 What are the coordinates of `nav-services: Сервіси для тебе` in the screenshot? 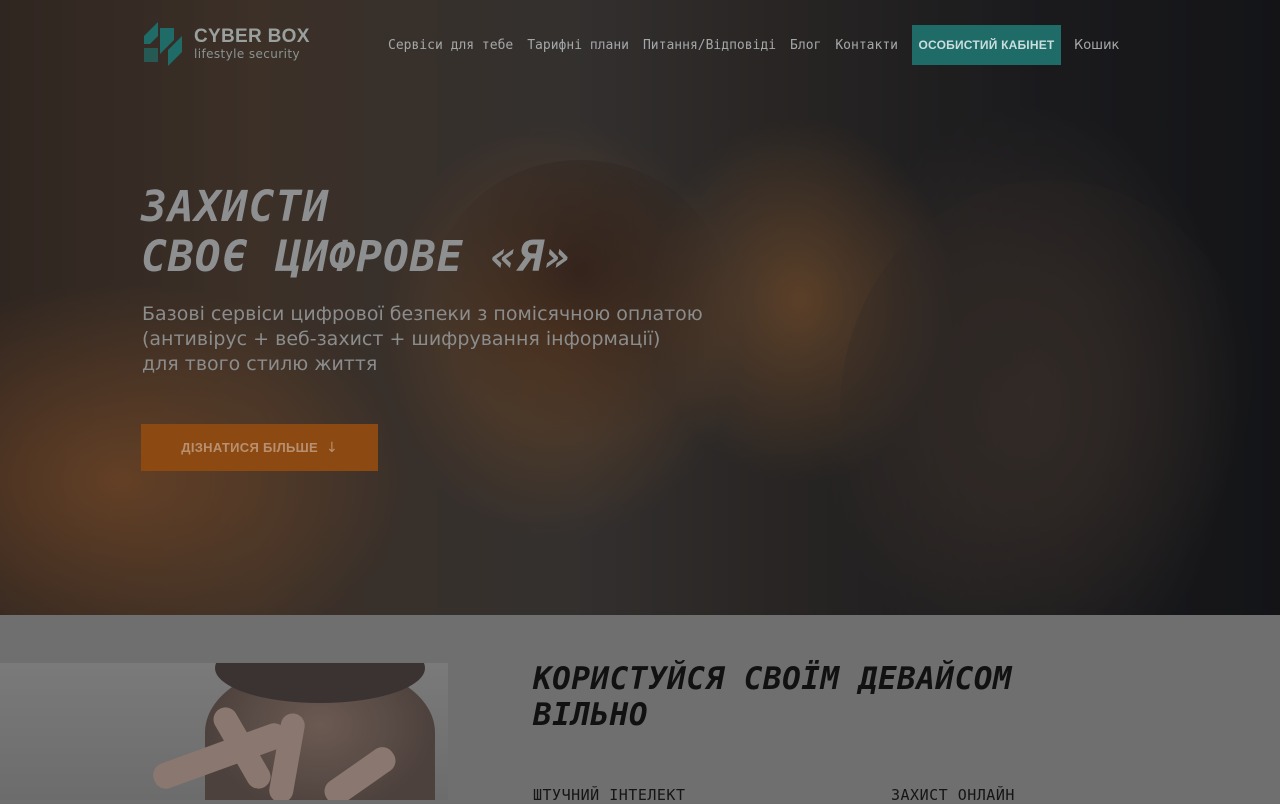 It's located at (450, 45).